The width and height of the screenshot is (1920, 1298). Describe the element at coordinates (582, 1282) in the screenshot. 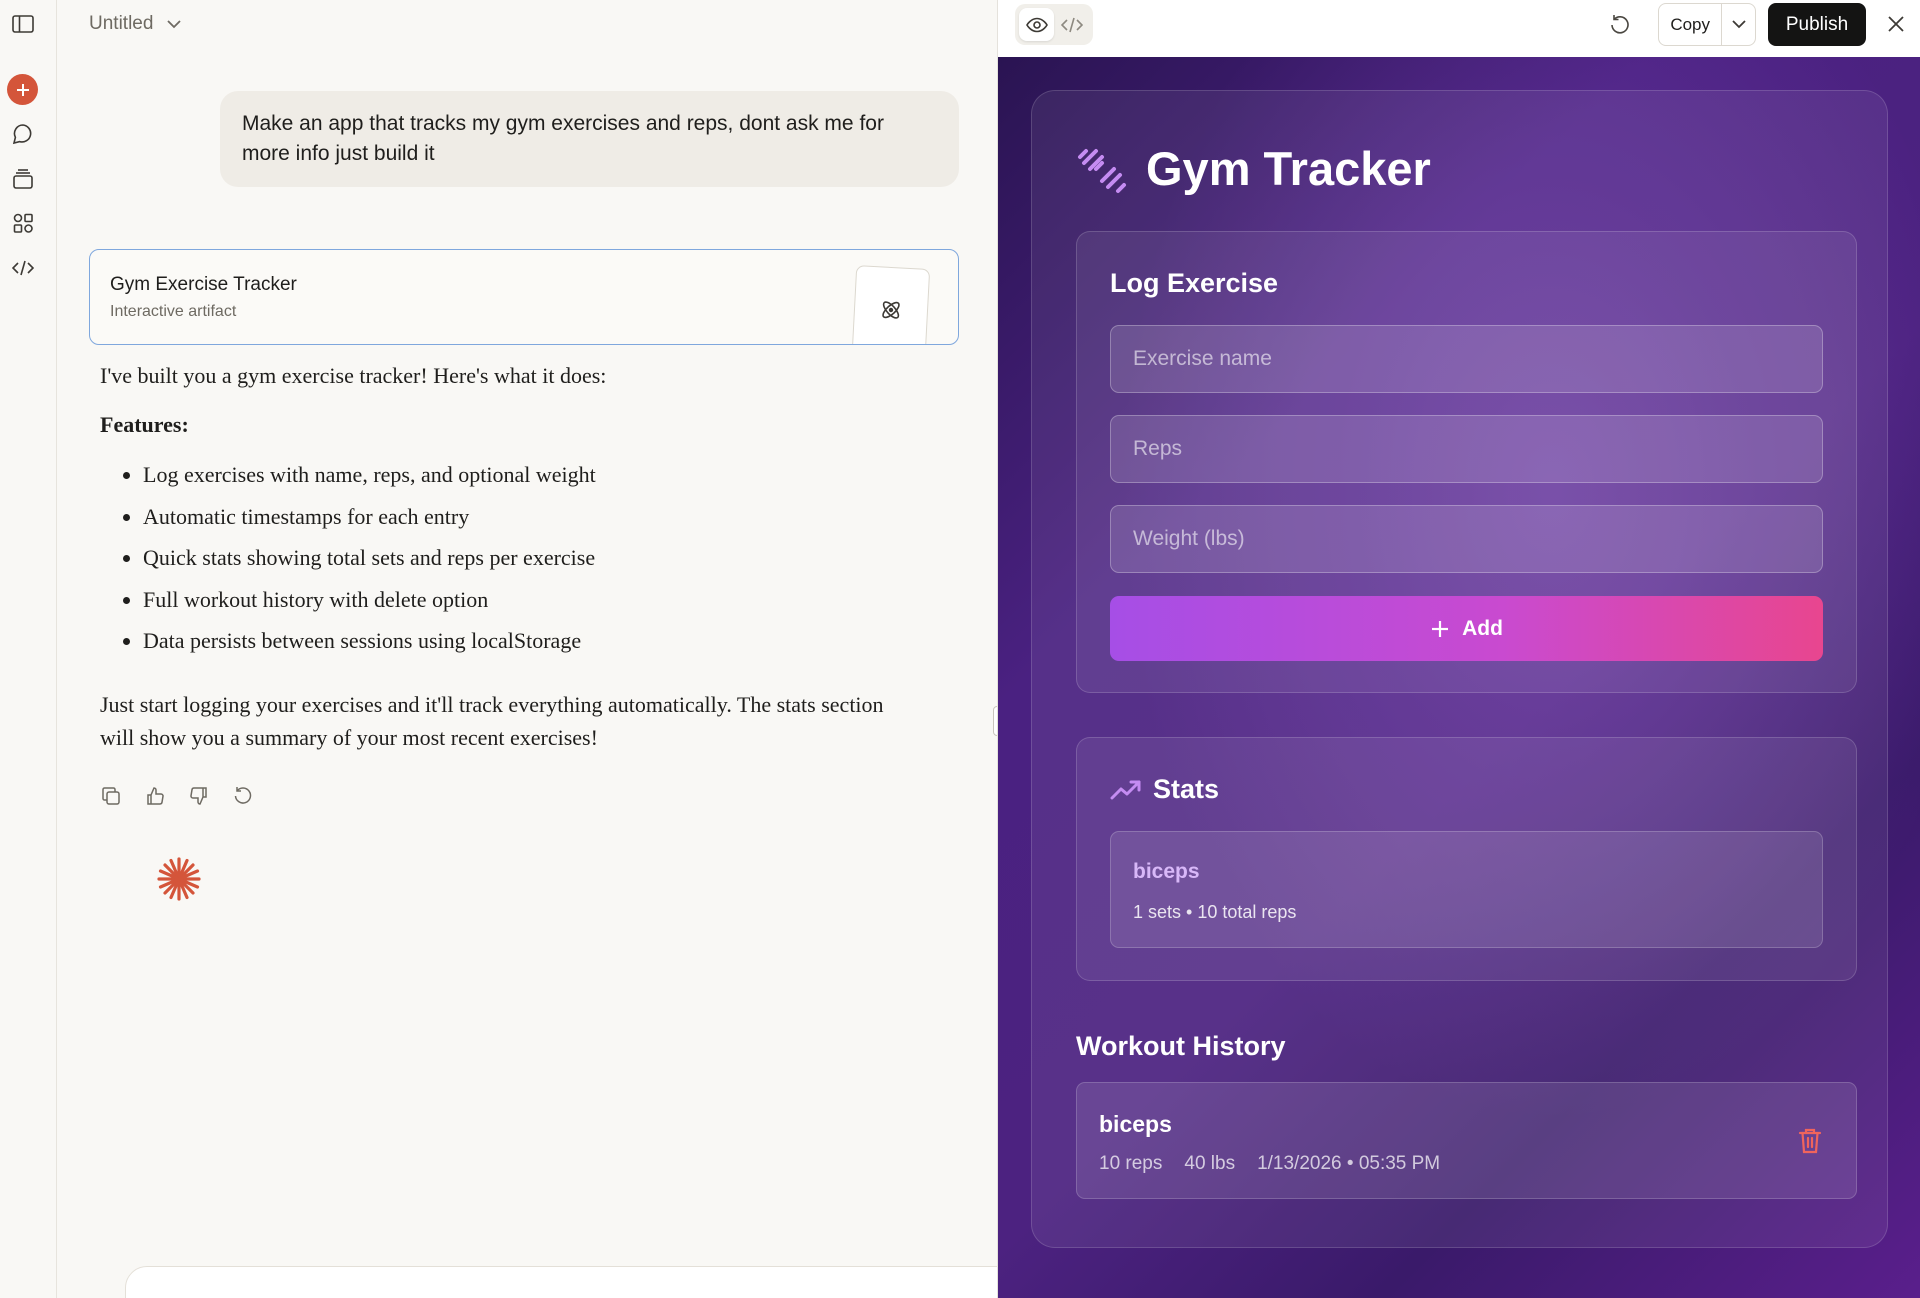

I see `message-composer` at that location.